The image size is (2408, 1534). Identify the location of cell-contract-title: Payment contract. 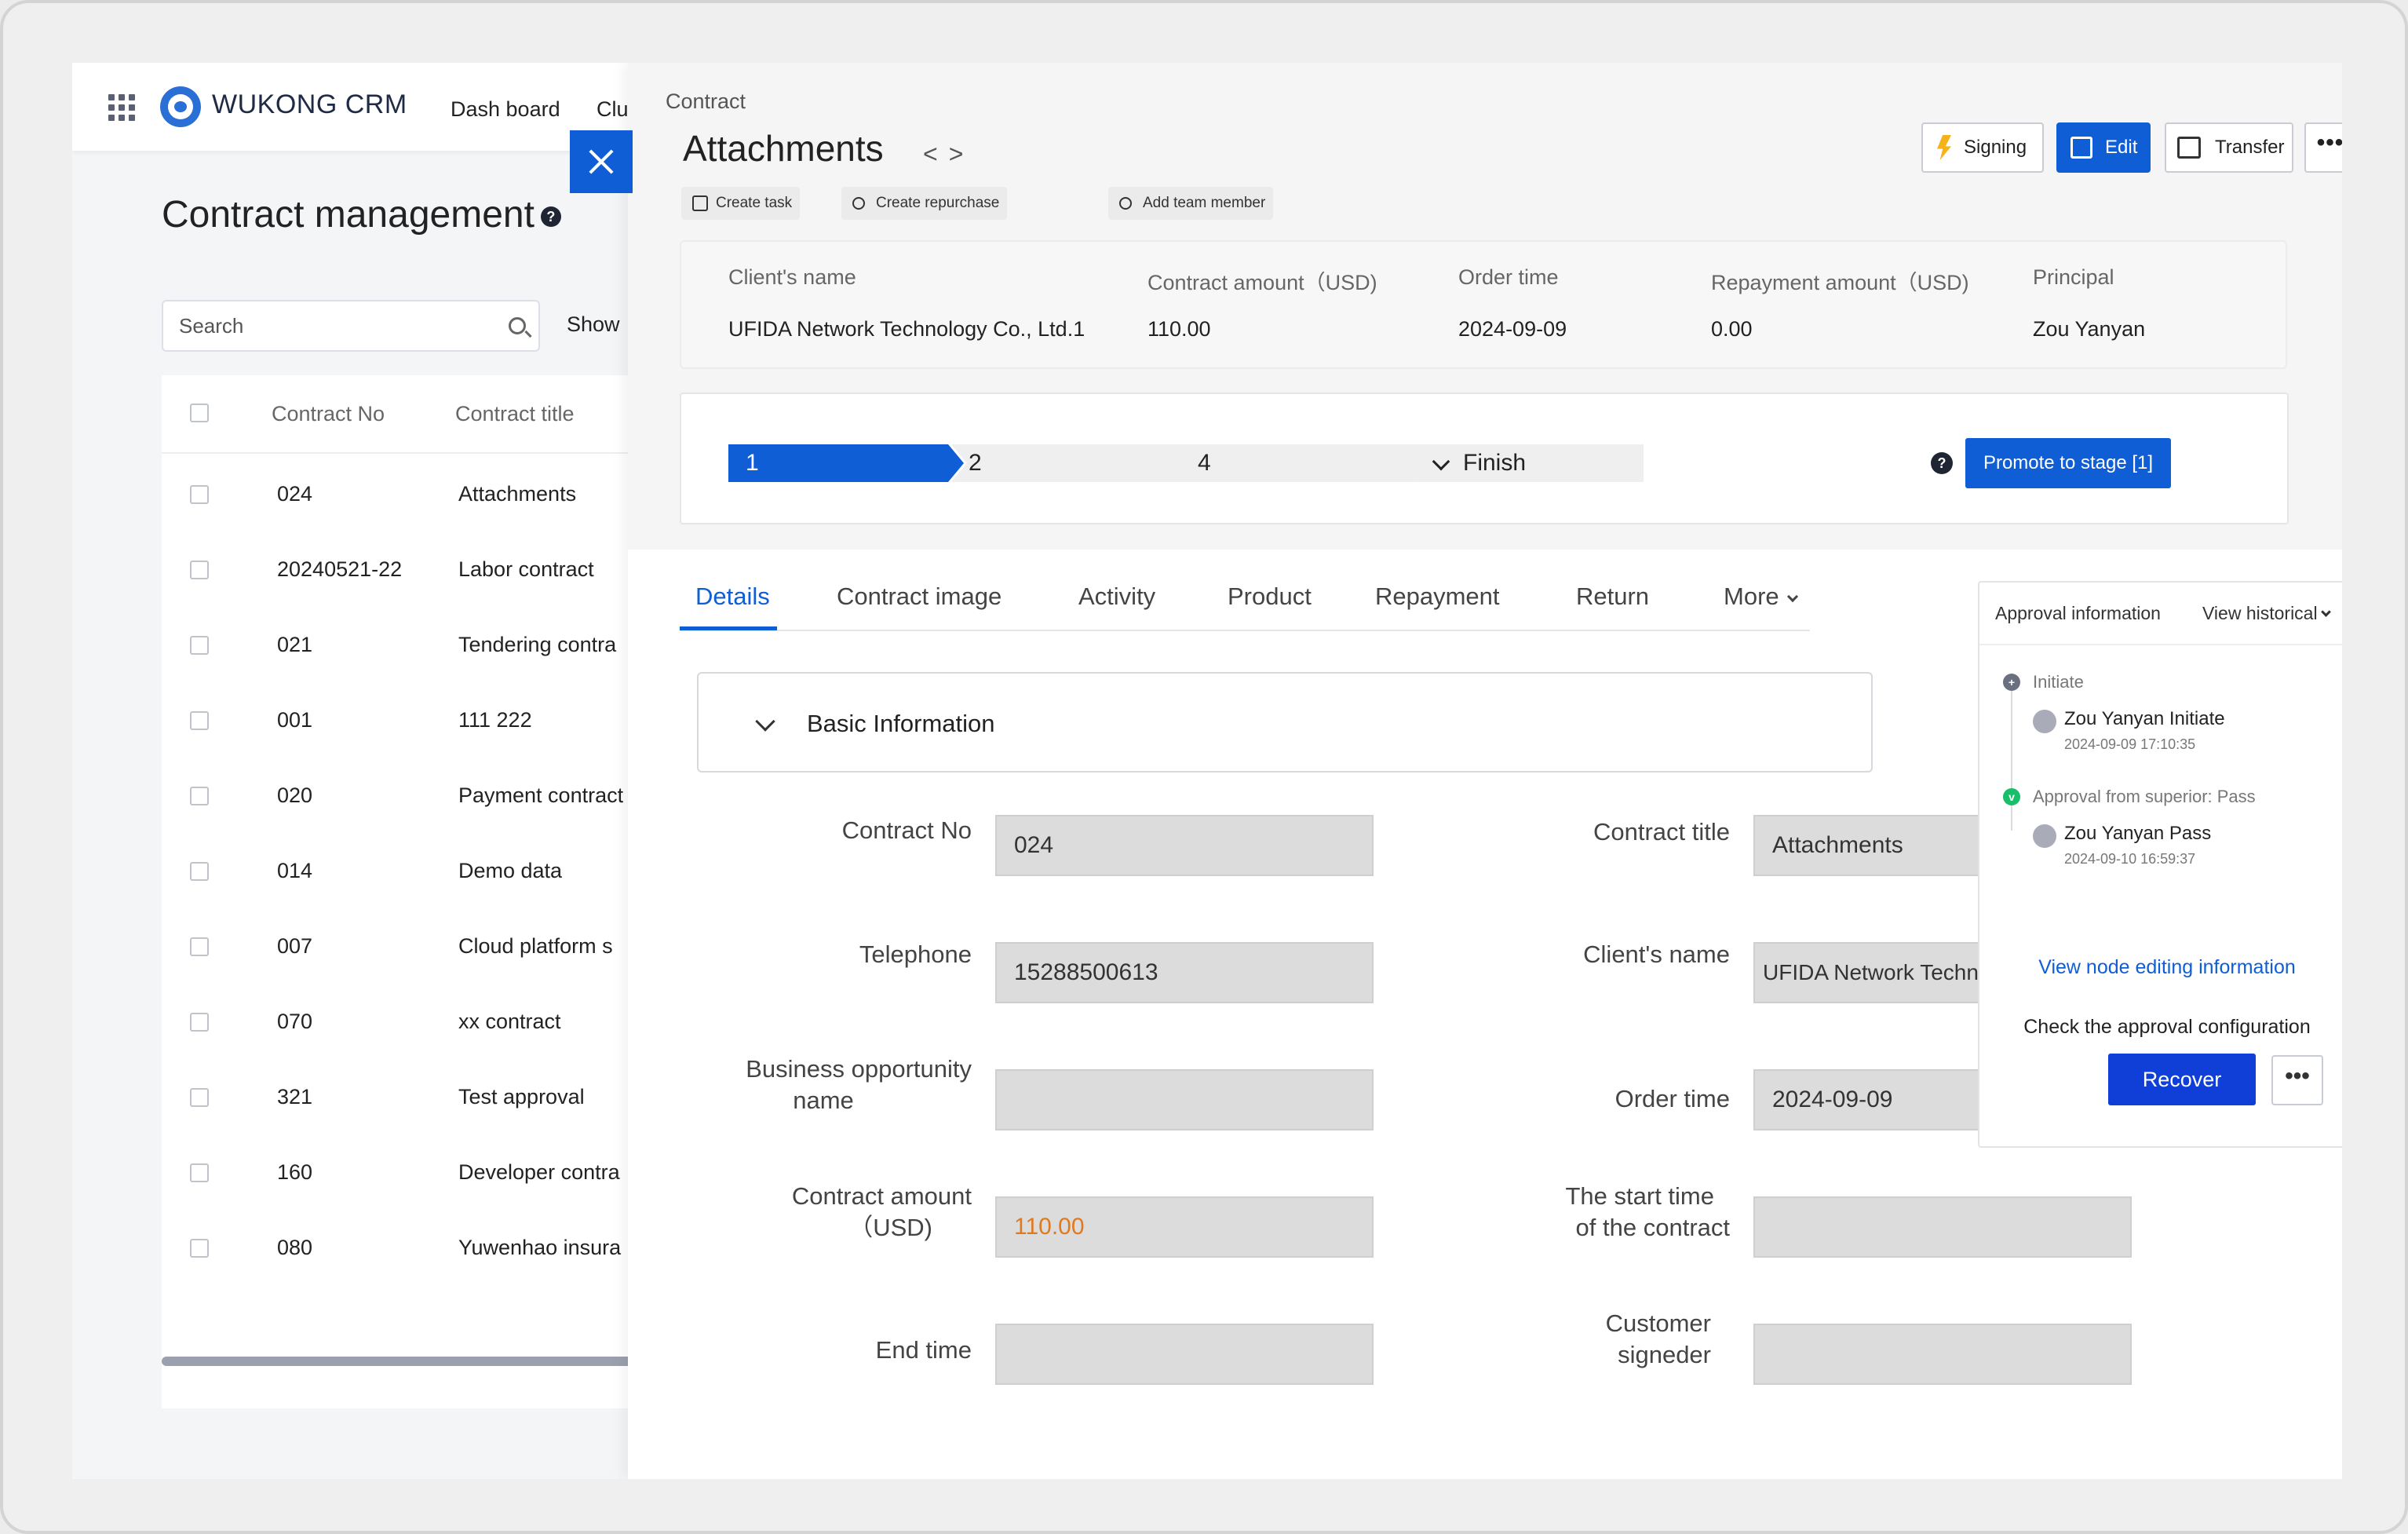
(540, 795).